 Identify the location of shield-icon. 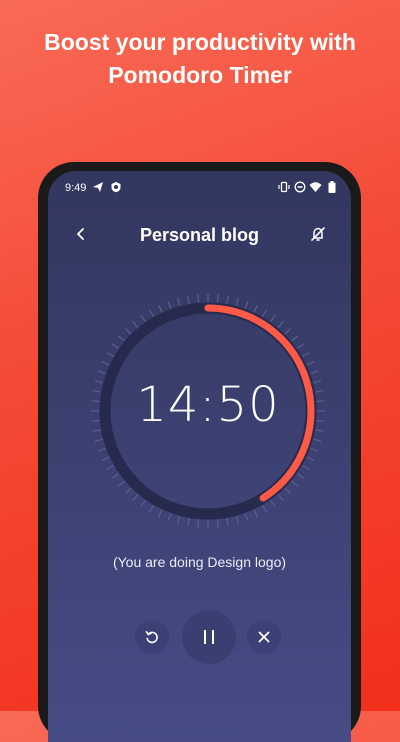
(116, 187).